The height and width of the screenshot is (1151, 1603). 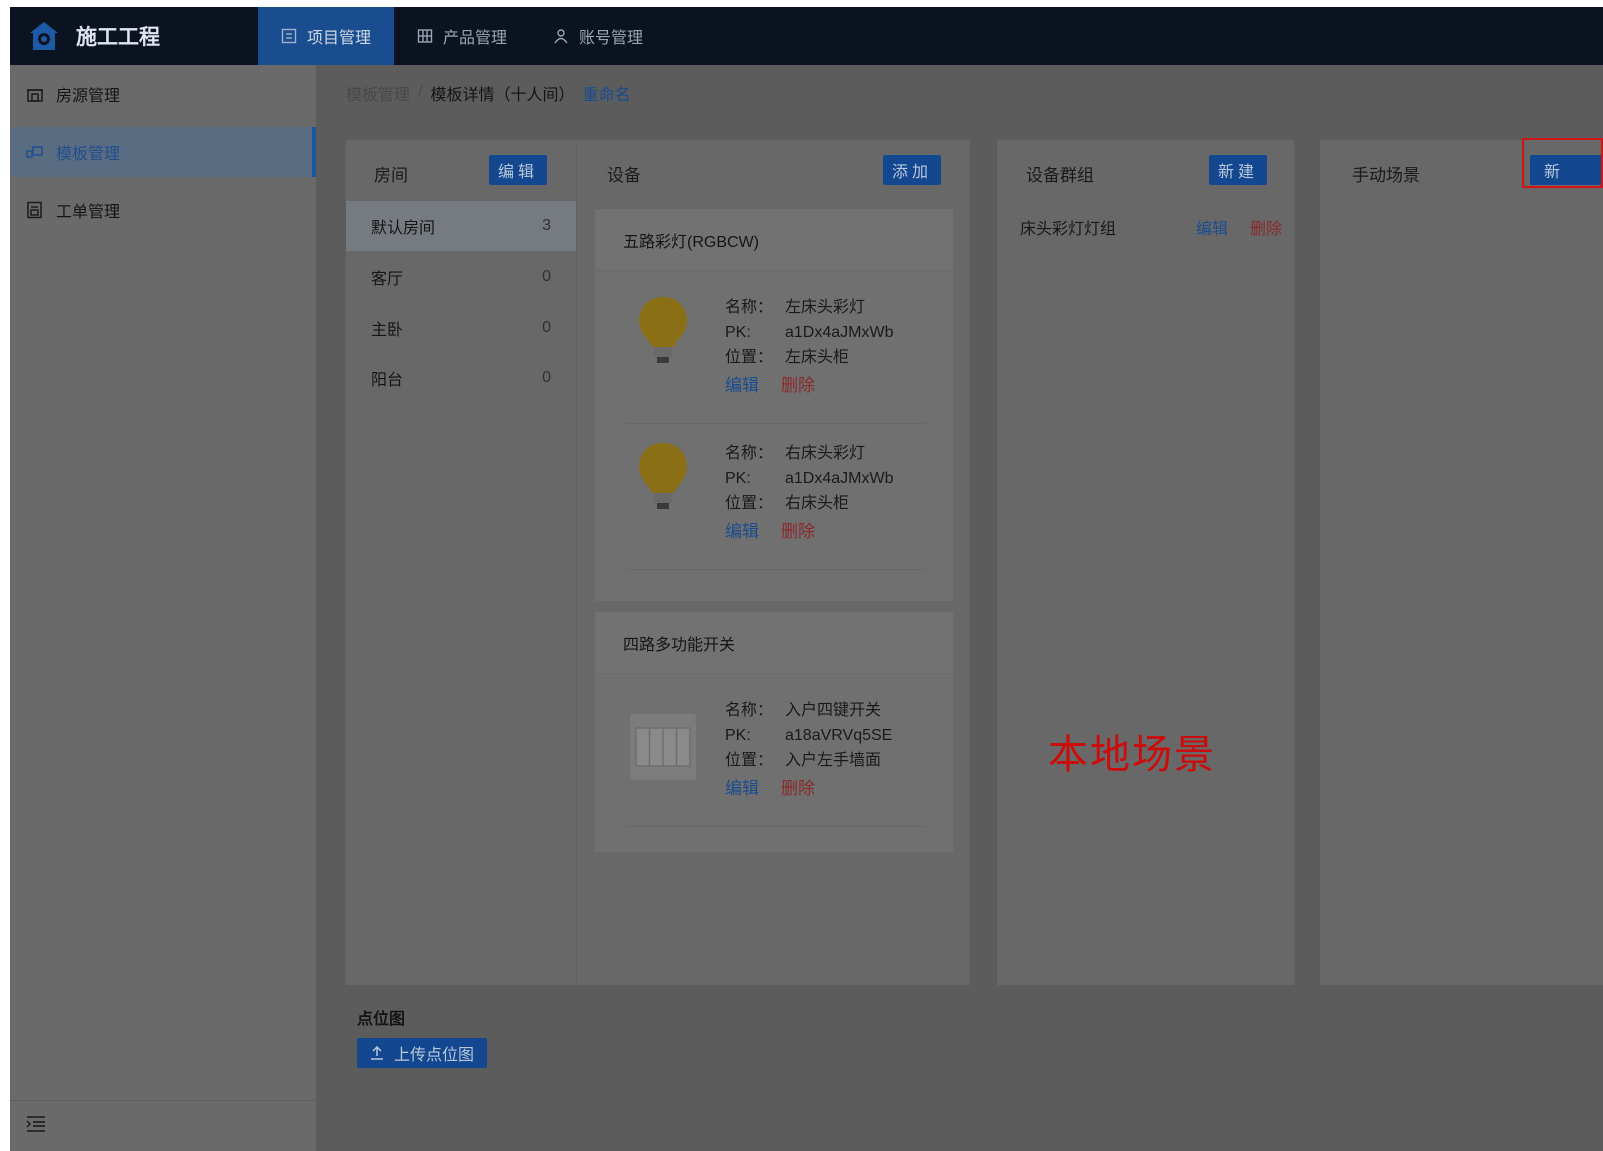 What do you see at coordinates (817, 357) in the screenshot?
I see `device-location: 左床头柜` at bounding box center [817, 357].